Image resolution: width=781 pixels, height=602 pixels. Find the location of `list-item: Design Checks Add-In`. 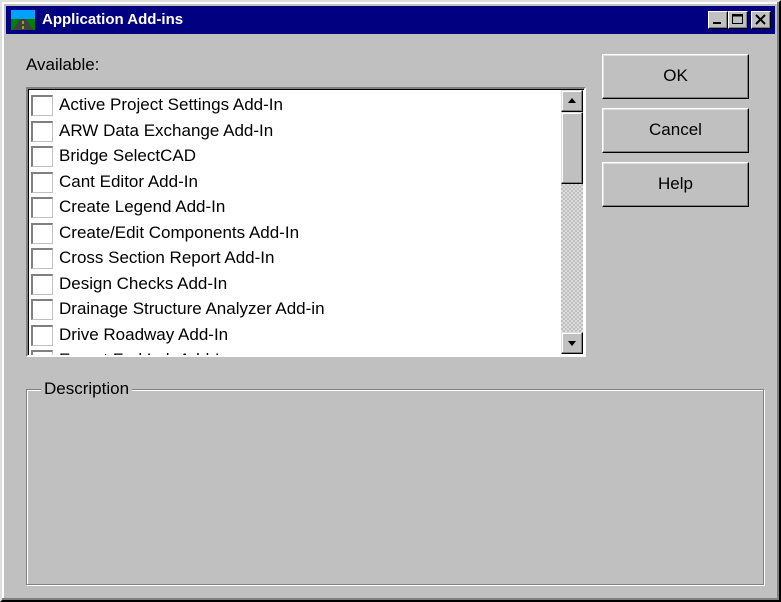

list-item: Design Checks Add-In is located at coordinates (296, 284).